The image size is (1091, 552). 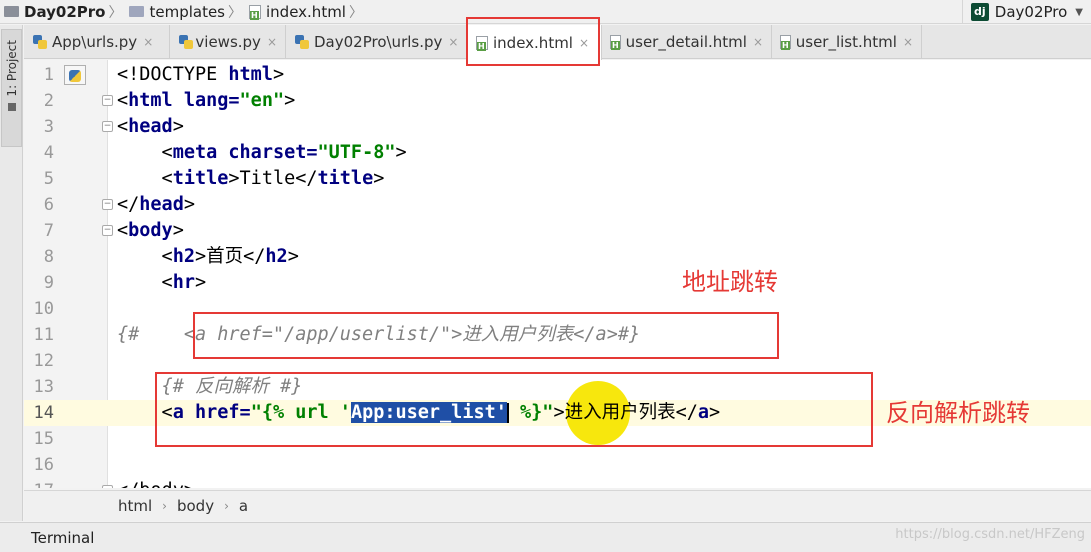 I want to click on highlight-box-active-tab, so click(x=533, y=41).